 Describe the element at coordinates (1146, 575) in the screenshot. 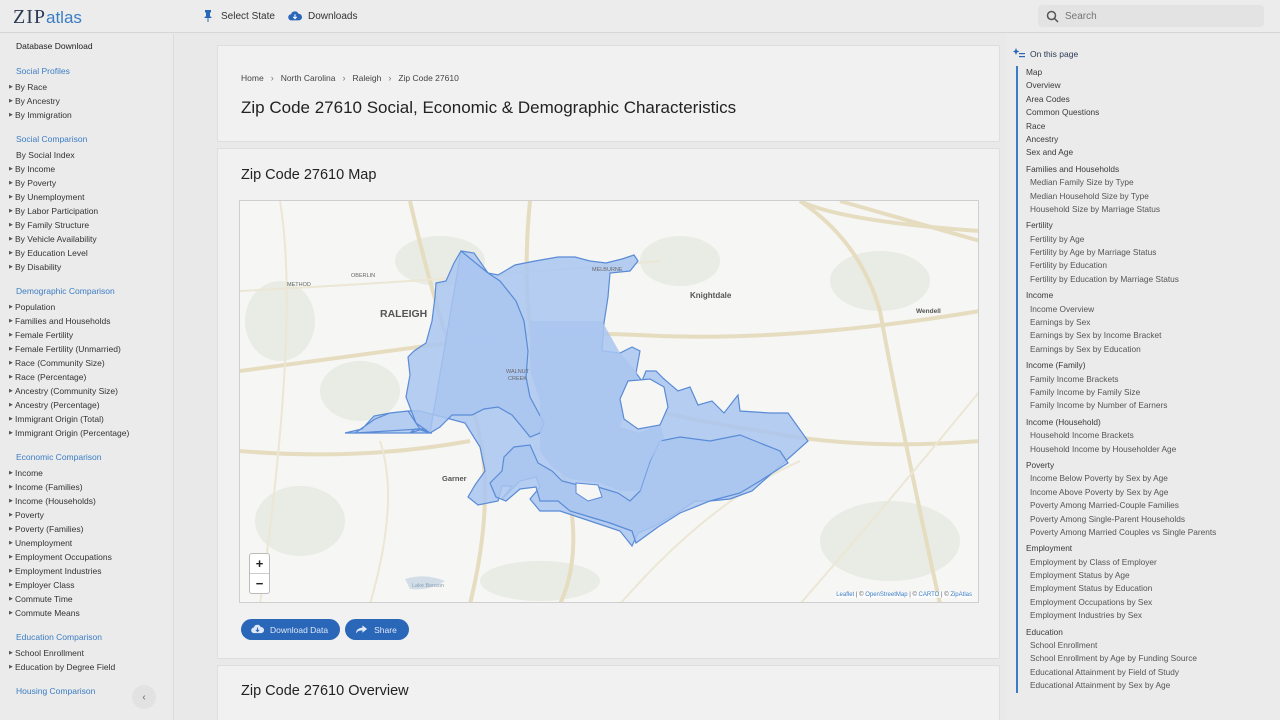

I see `toc-item: Employment Status by Age` at that location.